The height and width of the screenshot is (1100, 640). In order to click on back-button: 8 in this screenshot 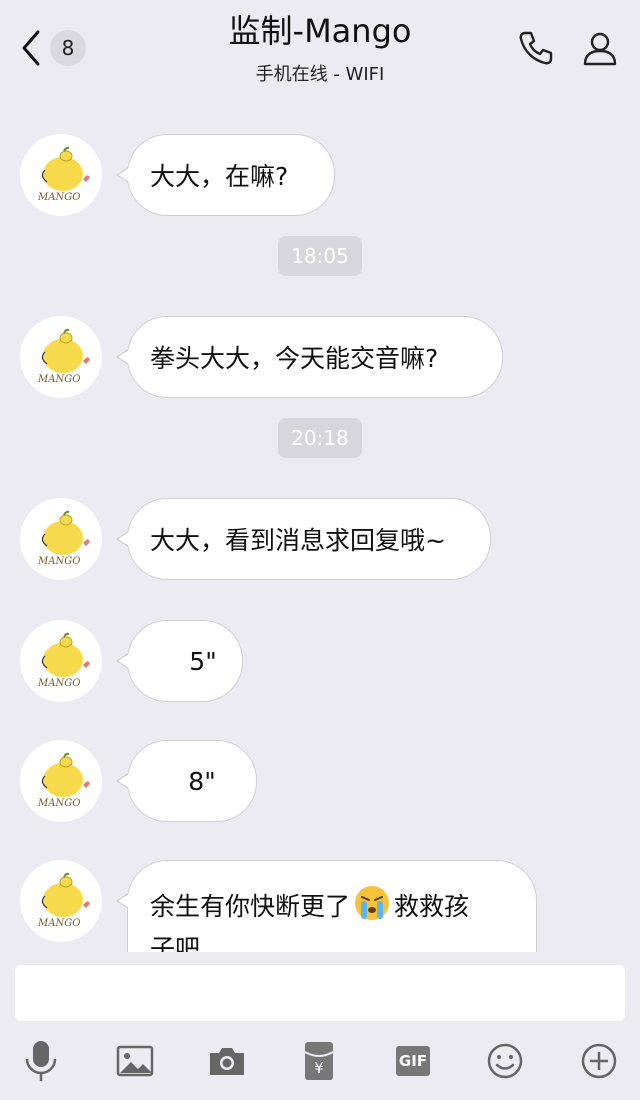, I will do `click(58, 48)`.